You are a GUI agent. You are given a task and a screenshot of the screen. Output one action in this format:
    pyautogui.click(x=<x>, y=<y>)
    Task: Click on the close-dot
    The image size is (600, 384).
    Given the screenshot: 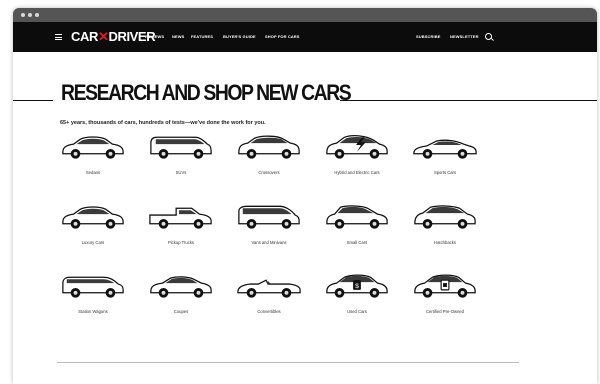 What is the action you would take?
    pyautogui.click(x=23, y=15)
    